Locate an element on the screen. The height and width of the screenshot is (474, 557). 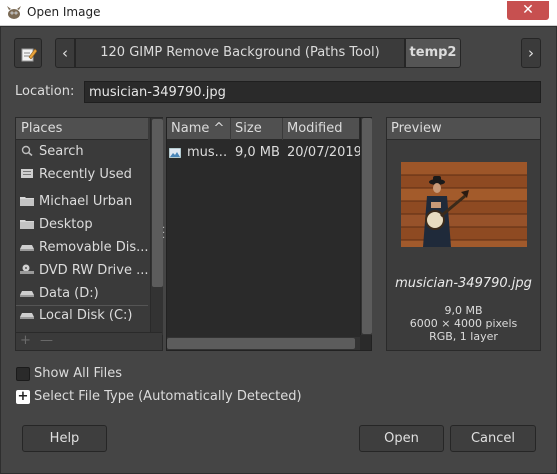
place-search: Search is located at coordinates (82, 152).